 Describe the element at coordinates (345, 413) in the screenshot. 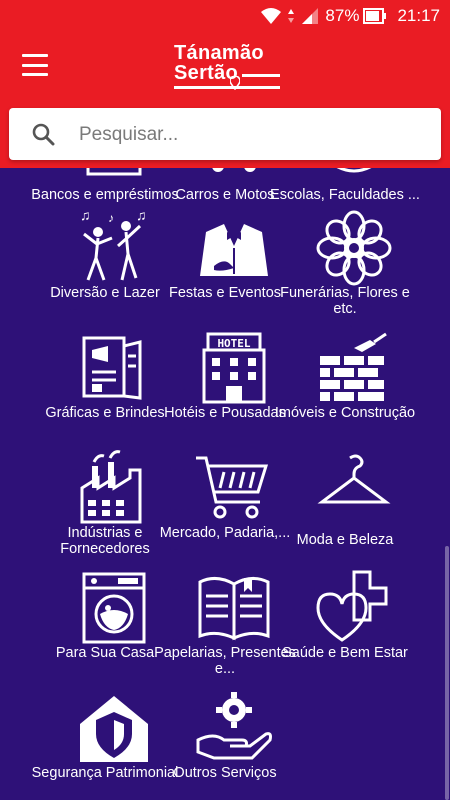

I see `category-label: Imóveis e Construção` at that location.